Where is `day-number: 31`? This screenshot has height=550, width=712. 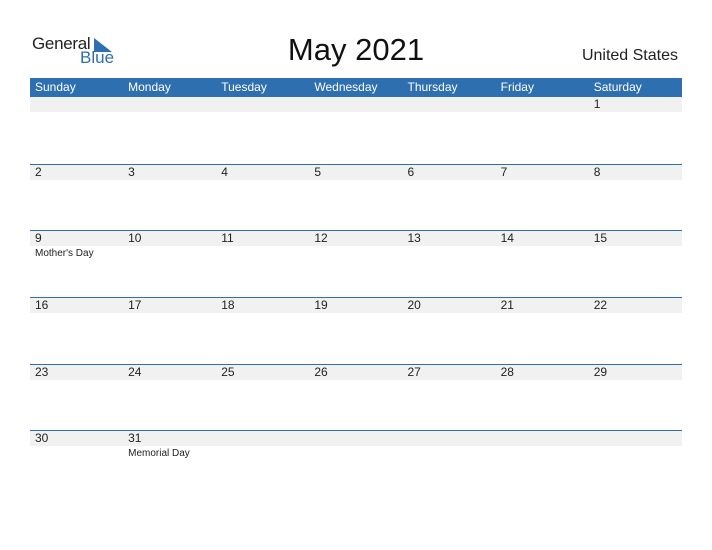 day-number: 31 is located at coordinates (135, 438).